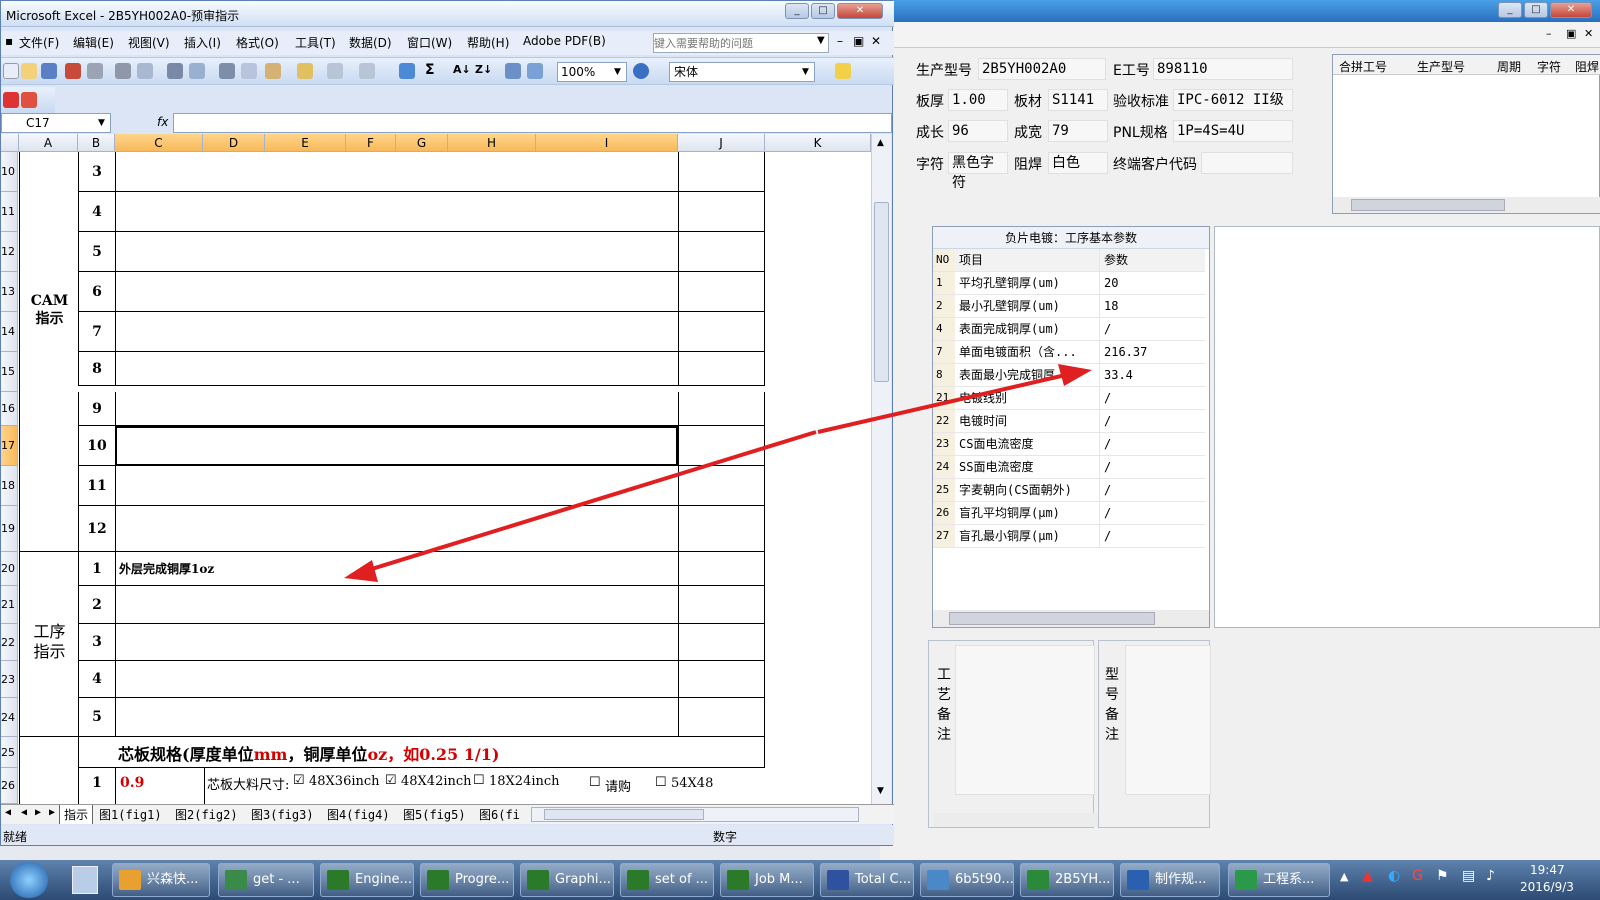 The image size is (1600, 900). I want to click on tray-expand-icon: ▲, so click(1344, 876).